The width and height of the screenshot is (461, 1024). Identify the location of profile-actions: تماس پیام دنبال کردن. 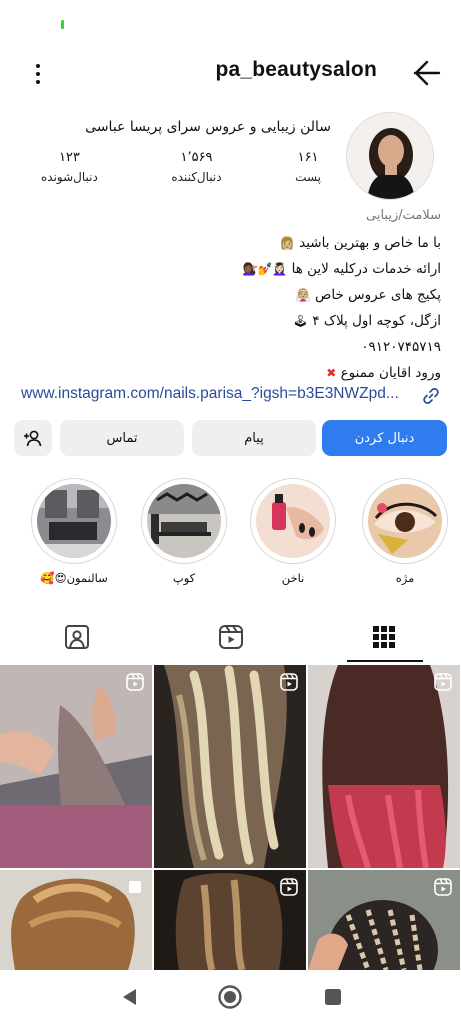
(230, 438).